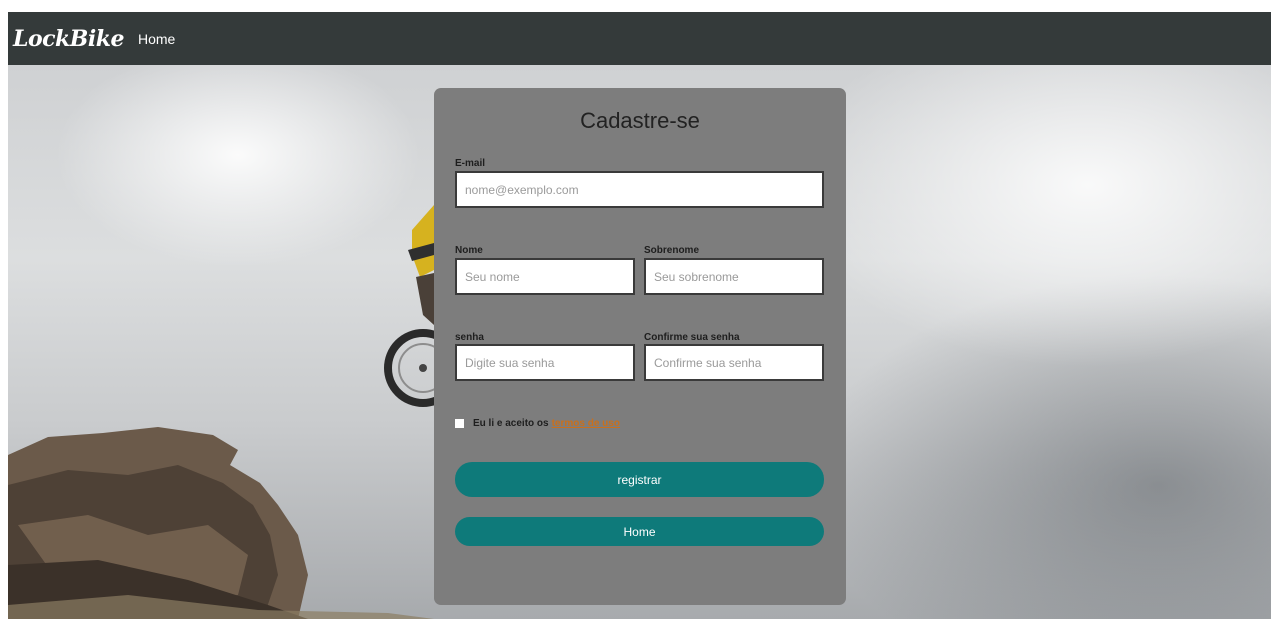  What do you see at coordinates (68, 39) in the screenshot?
I see `brand-logo: LockBike` at bounding box center [68, 39].